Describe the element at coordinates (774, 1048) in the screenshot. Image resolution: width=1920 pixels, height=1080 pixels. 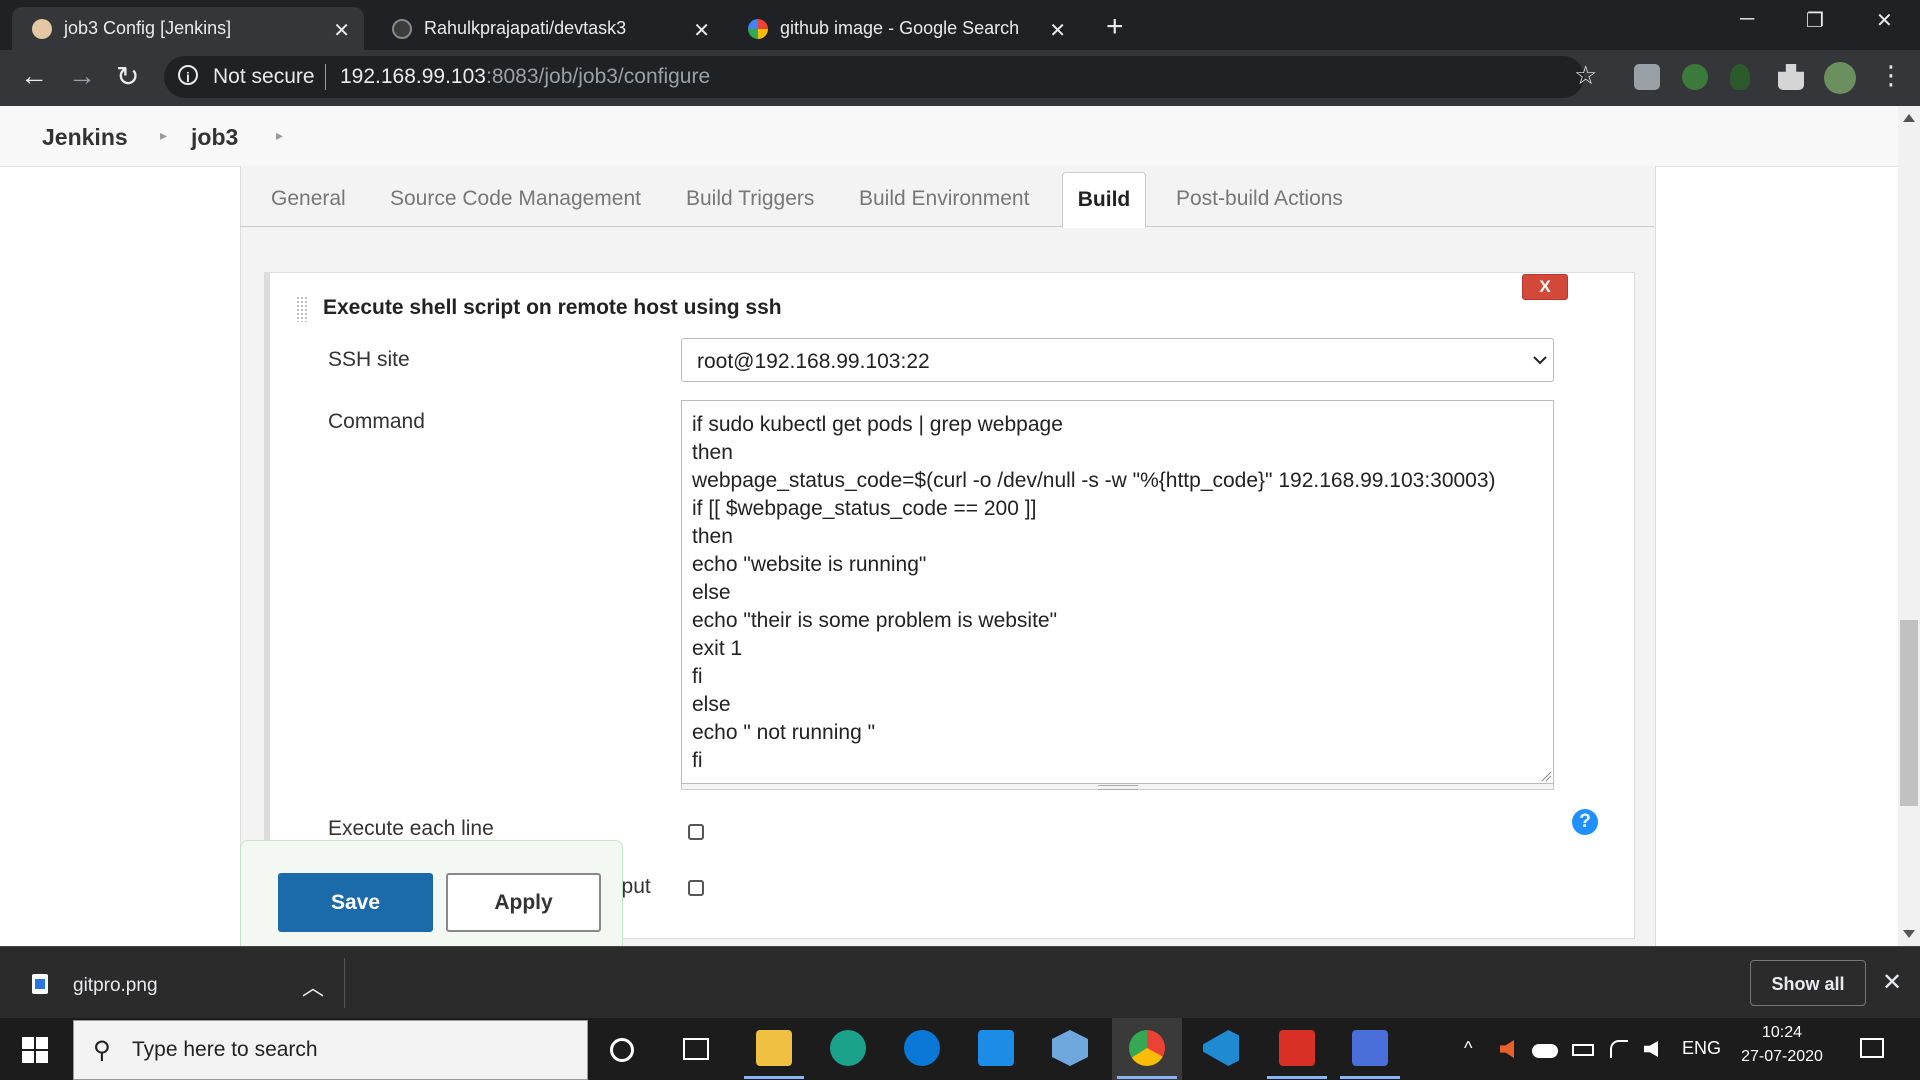
I see `file-explorer-icon` at that location.